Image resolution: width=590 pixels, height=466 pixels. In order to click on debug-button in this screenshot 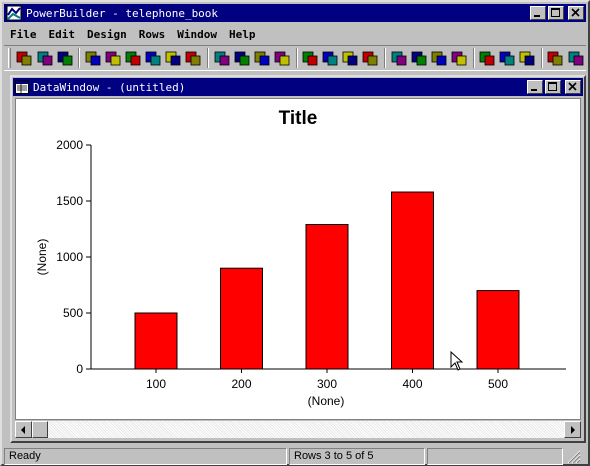, I will do `click(241, 58)`.